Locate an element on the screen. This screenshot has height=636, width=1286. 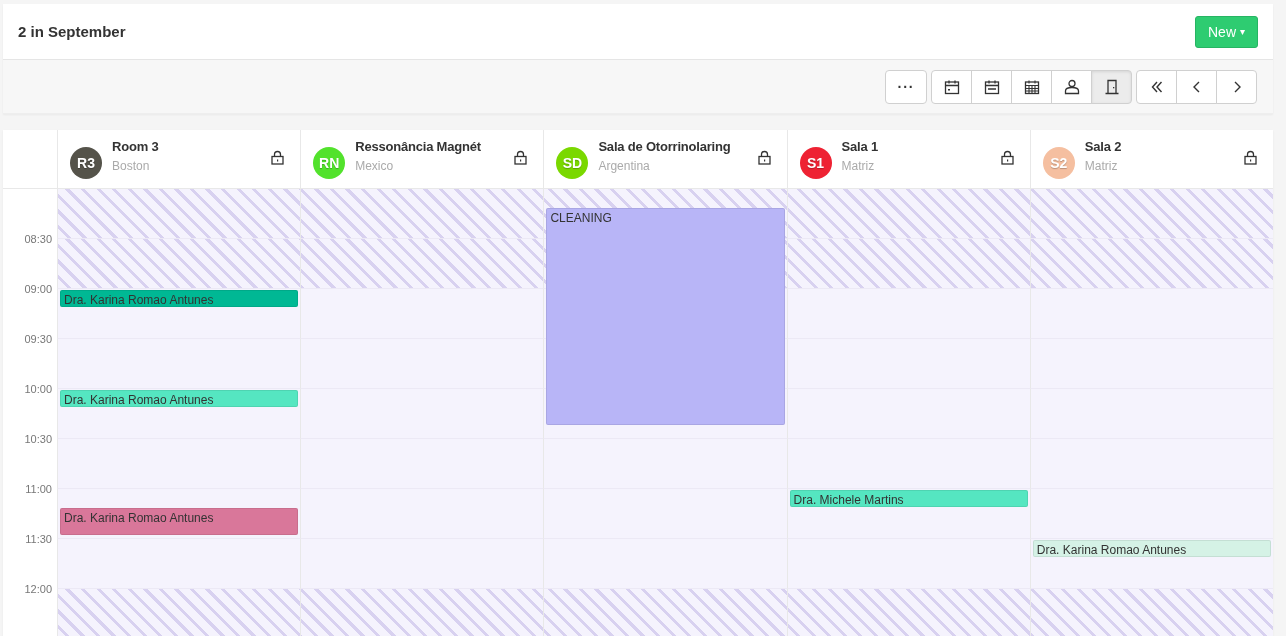
room-view-button is located at coordinates (1111, 86).